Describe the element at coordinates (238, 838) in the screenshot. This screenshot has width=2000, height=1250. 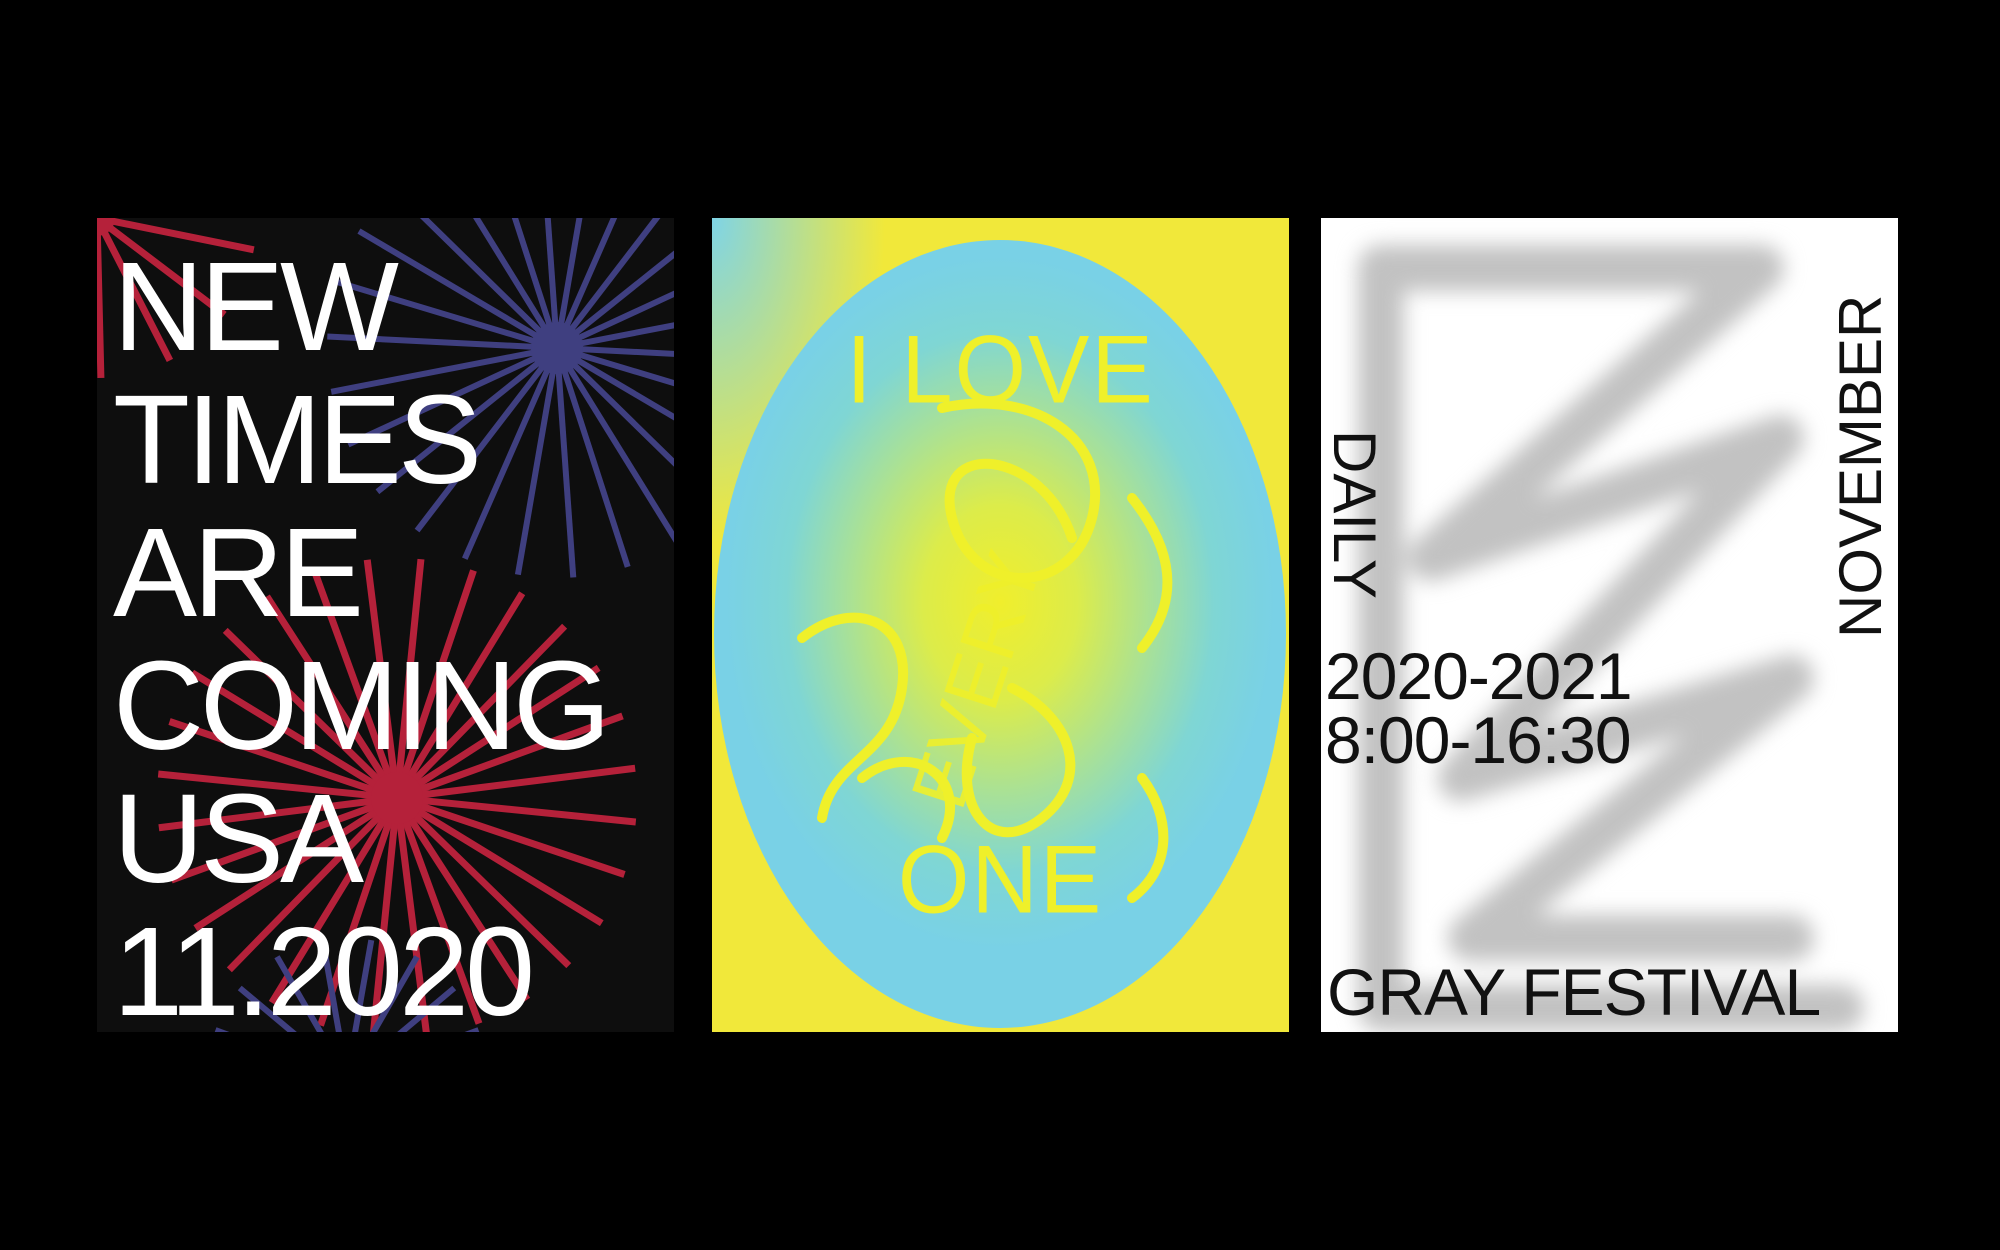
I see `headline-line-5: USA` at that location.